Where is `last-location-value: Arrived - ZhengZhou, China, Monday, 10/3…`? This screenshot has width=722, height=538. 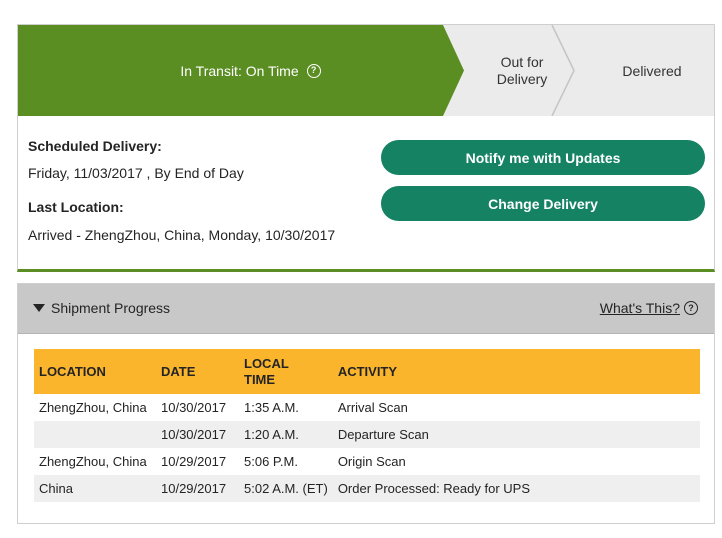
last-location-value: Arrived - ZhengZhou, China, Monday, 10/3… is located at coordinates (182, 235).